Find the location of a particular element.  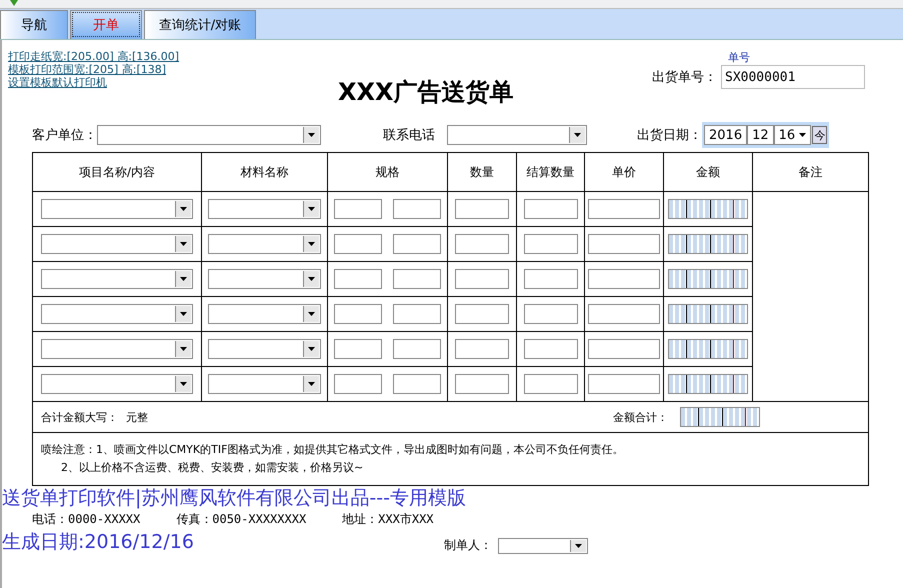

contact-text: 地址：XXX市XXX is located at coordinates (388, 519).